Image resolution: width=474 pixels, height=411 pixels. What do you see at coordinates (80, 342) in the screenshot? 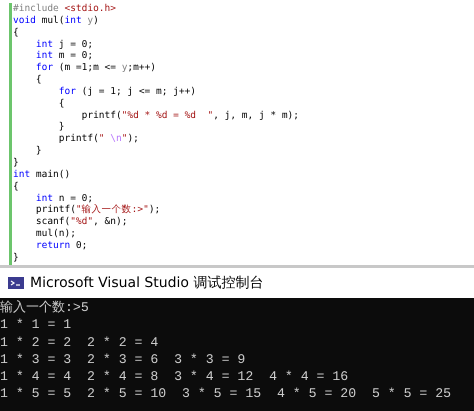
I see `console-output-line: 1 * 2 = 2 2 * 2 = 4` at bounding box center [80, 342].